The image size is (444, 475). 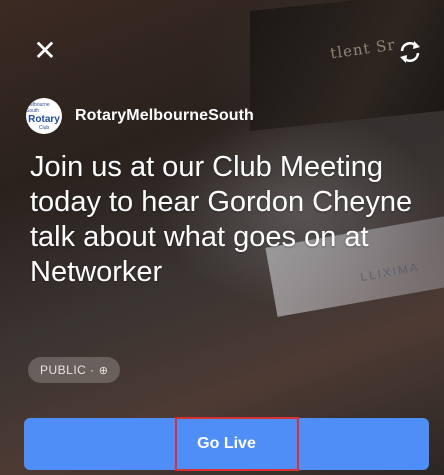 I want to click on audience-label: PUBLIC ·, so click(x=67, y=370).